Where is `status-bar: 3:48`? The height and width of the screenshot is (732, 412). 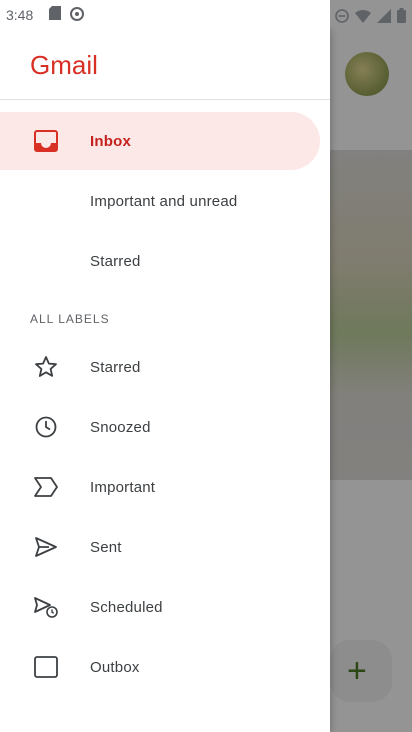
status-bar: 3:48 is located at coordinates (165, 15).